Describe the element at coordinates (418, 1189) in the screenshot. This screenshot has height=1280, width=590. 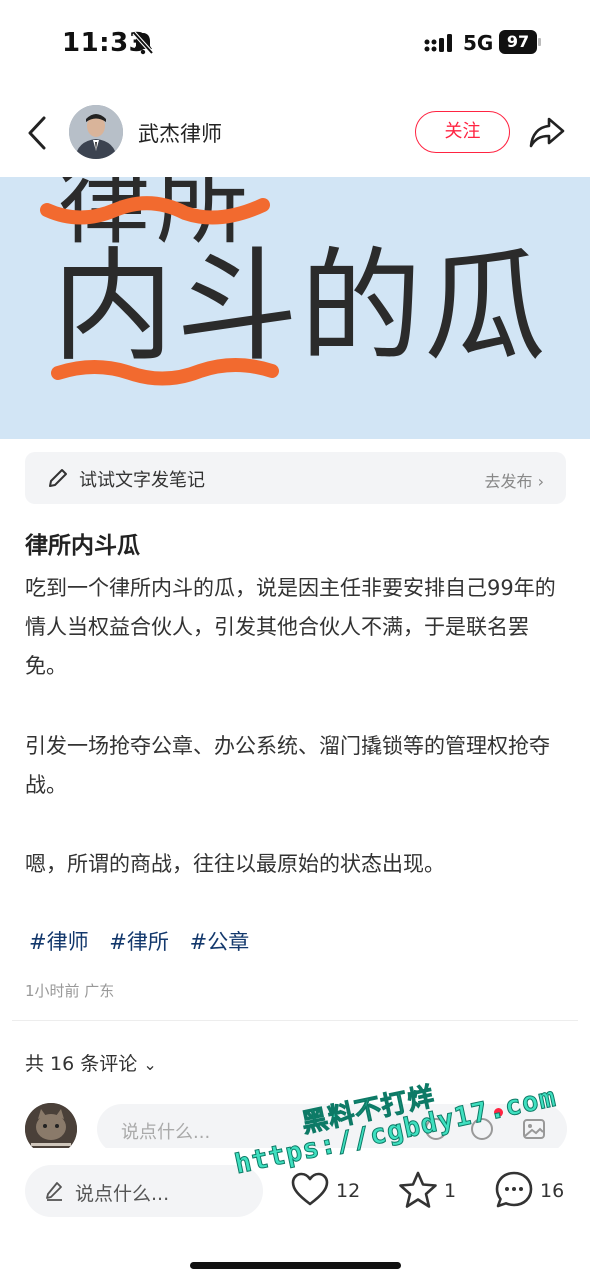
I see `star-icon` at that location.